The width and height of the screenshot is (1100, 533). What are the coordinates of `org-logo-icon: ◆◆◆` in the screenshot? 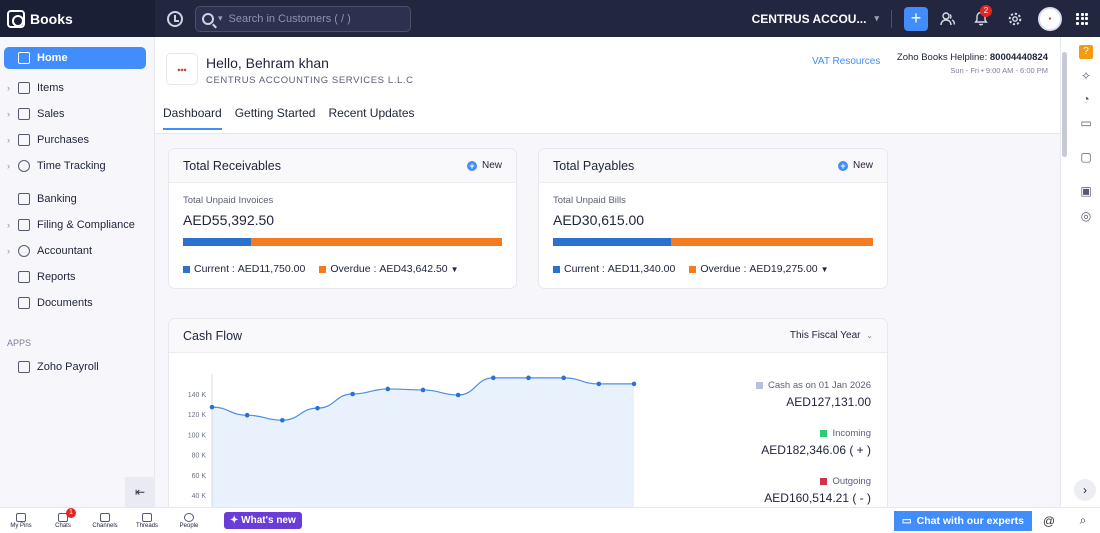 It's located at (182, 69).